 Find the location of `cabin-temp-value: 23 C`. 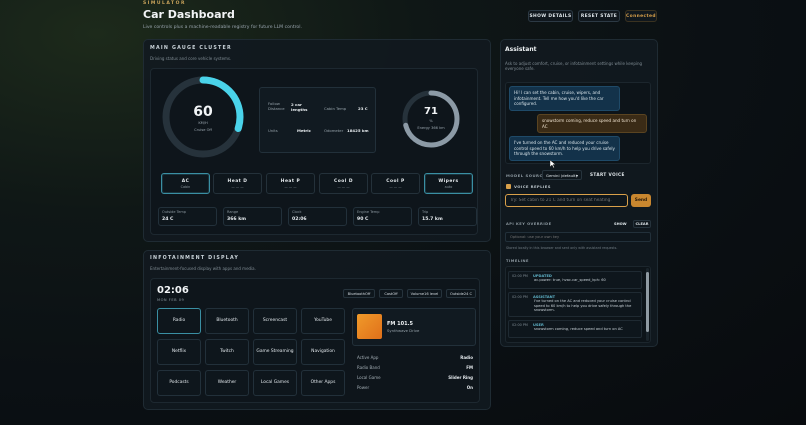

cabin-temp-value: 23 C is located at coordinates (363, 108).